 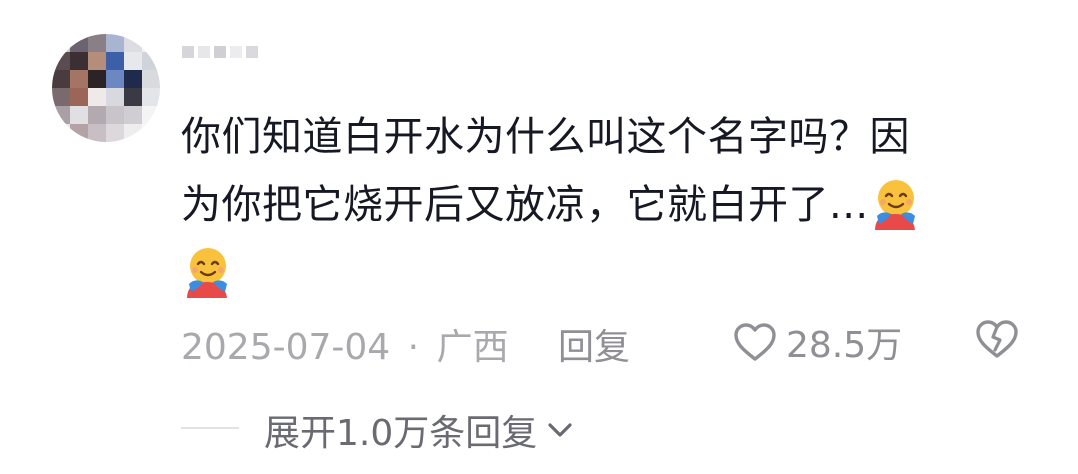 What do you see at coordinates (220, 52) in the screenshot?
I see `username` at bounding box center [220, 52].